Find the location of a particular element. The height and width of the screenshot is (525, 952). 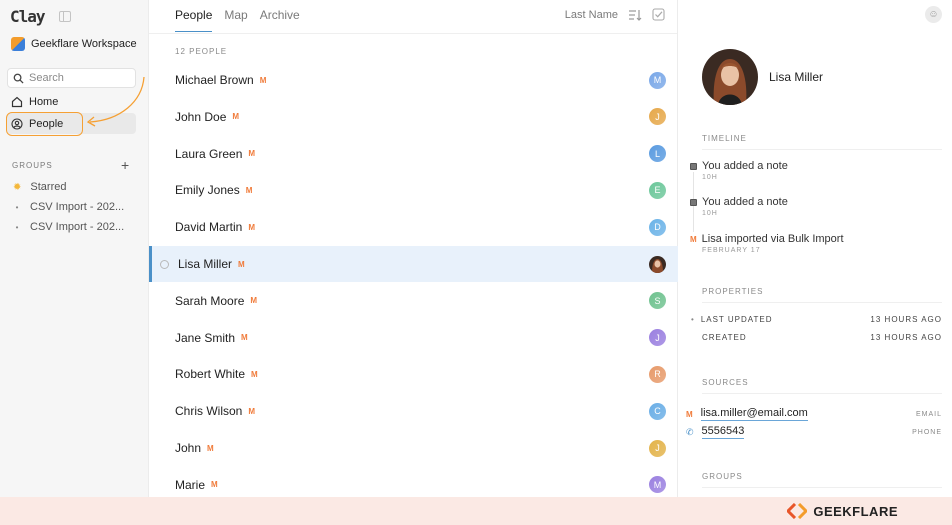

timeline-text: You added a note is located at coordinates (745, 202).